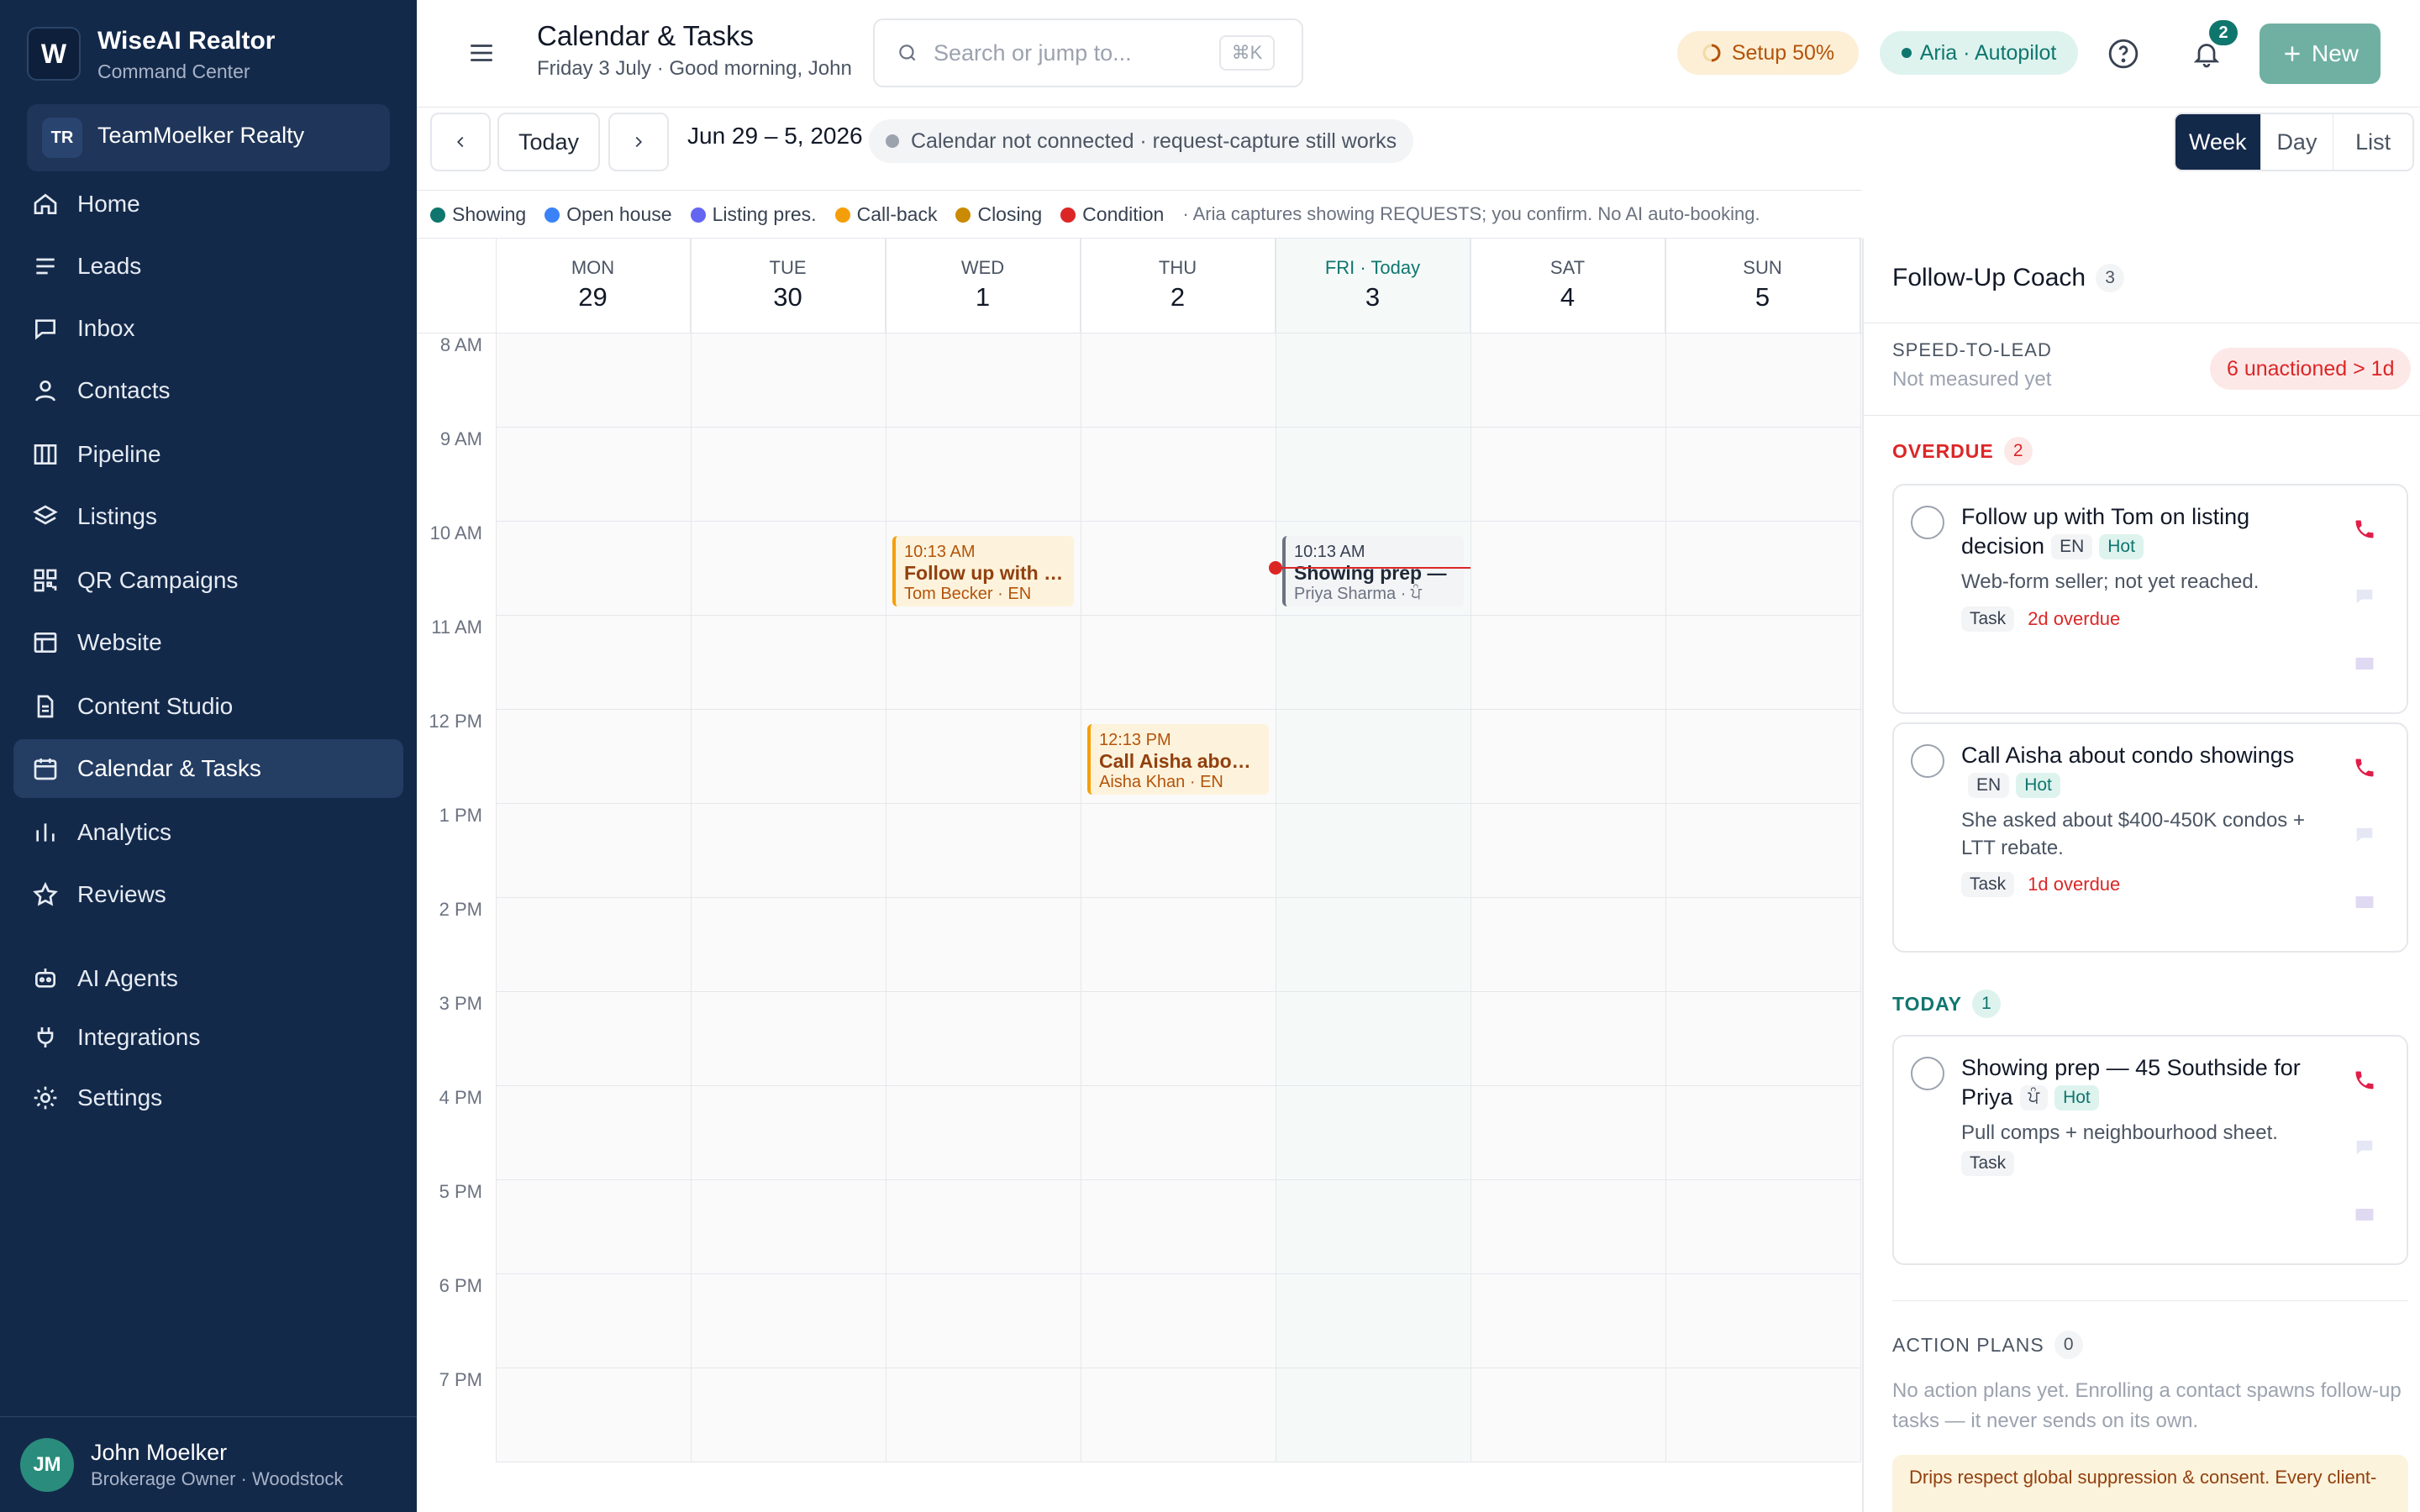  I want to click on task-title: Call Aisha about condo showings, so click(2128, 755).